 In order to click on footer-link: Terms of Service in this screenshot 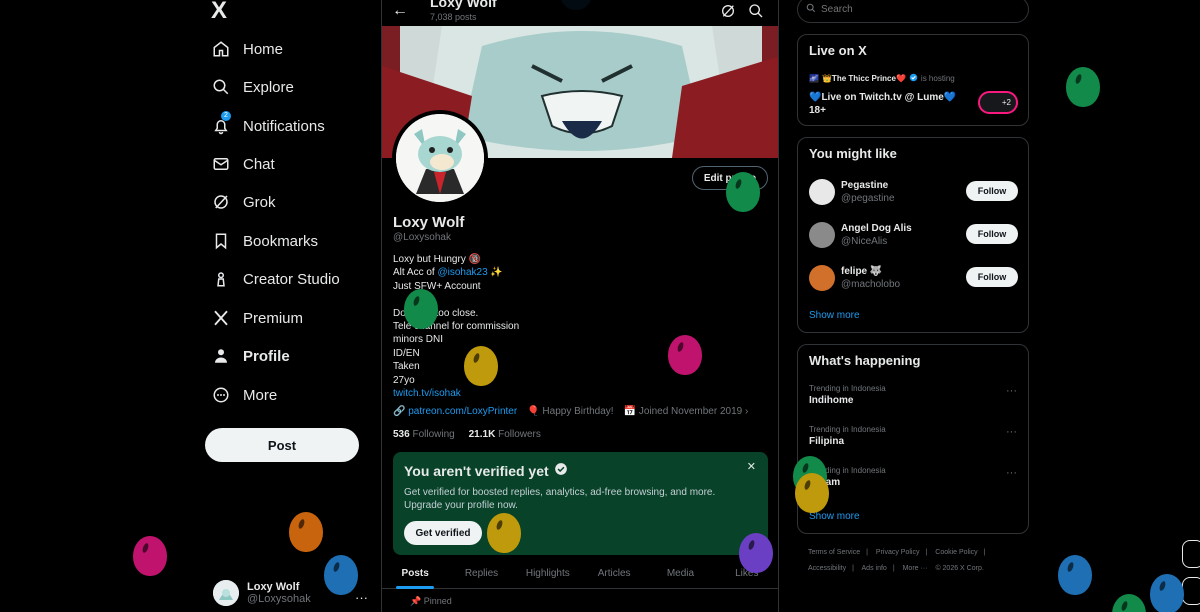, I will do `click(834, 552)`.